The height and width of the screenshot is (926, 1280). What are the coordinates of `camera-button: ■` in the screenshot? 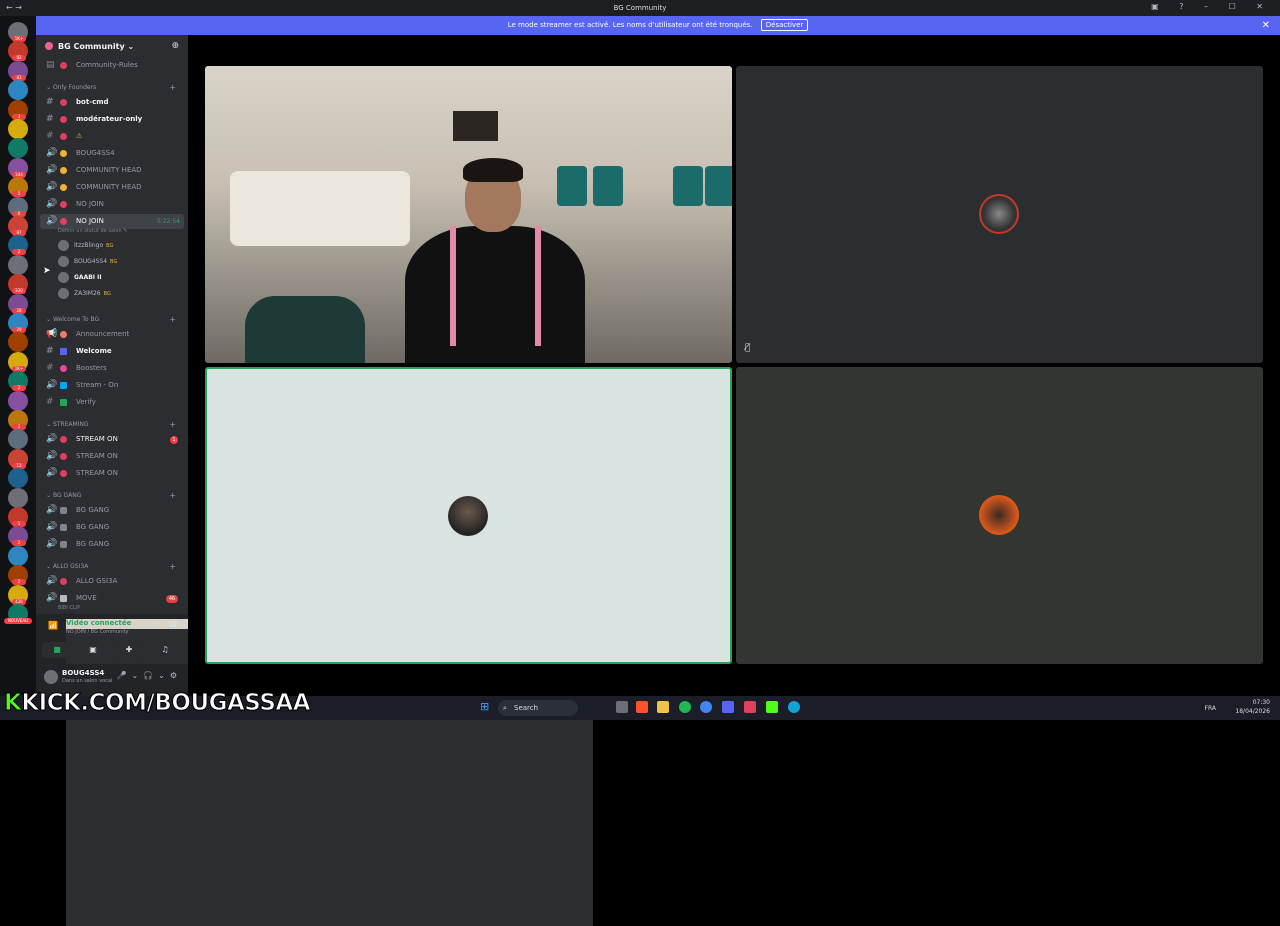 It's located at (57, 650).